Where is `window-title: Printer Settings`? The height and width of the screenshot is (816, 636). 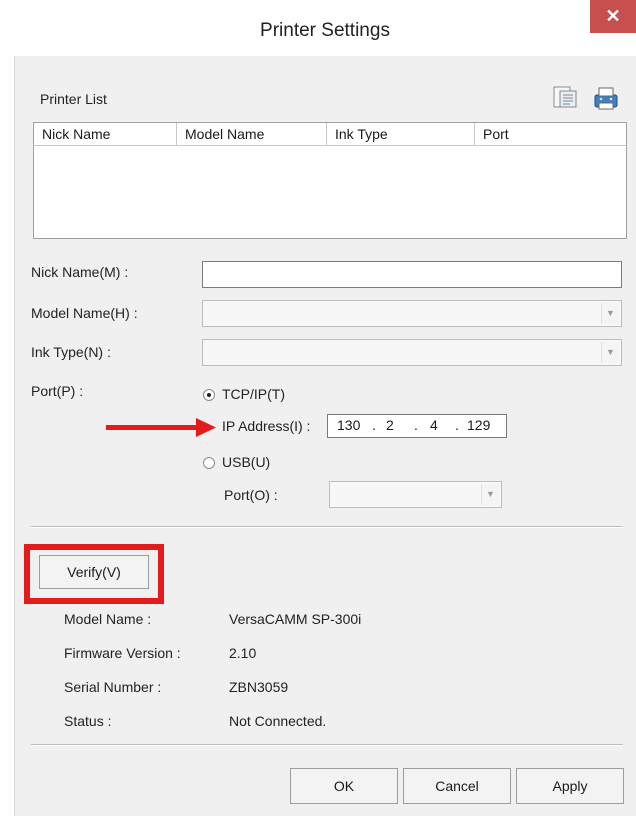
window-title: Printer Settings is located at coordinates (325, 30).